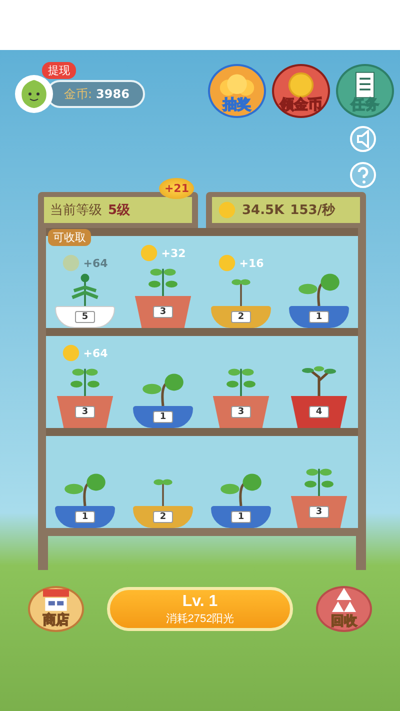  I want to click on sound-button, so click(363, 139).